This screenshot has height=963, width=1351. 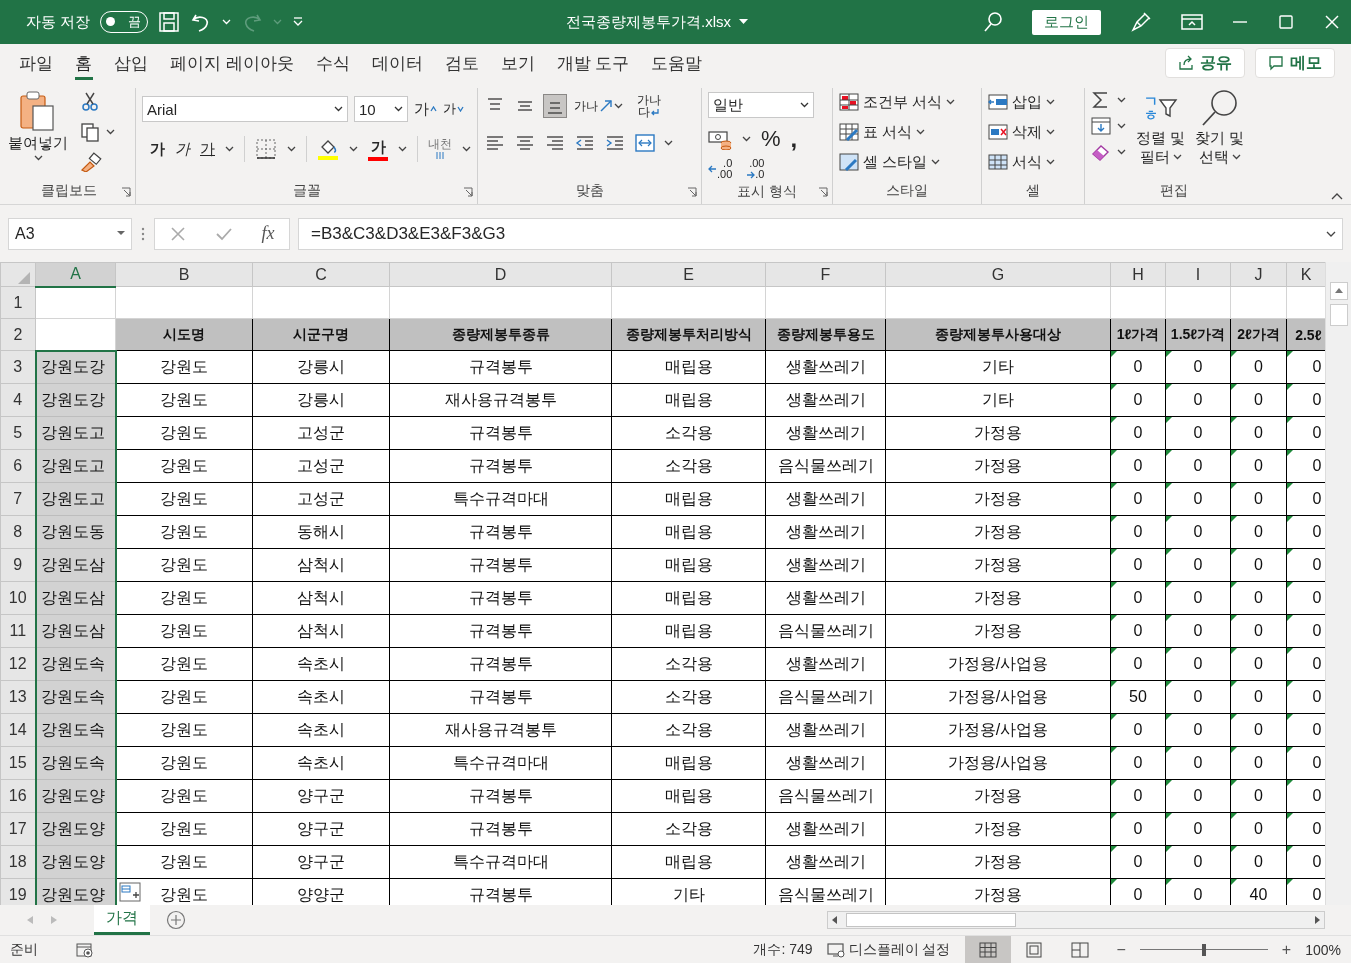 What do you see at coordinates (18, 631) in the screenshot?
I see `row-header: 11` at bounding box center [18, 631].